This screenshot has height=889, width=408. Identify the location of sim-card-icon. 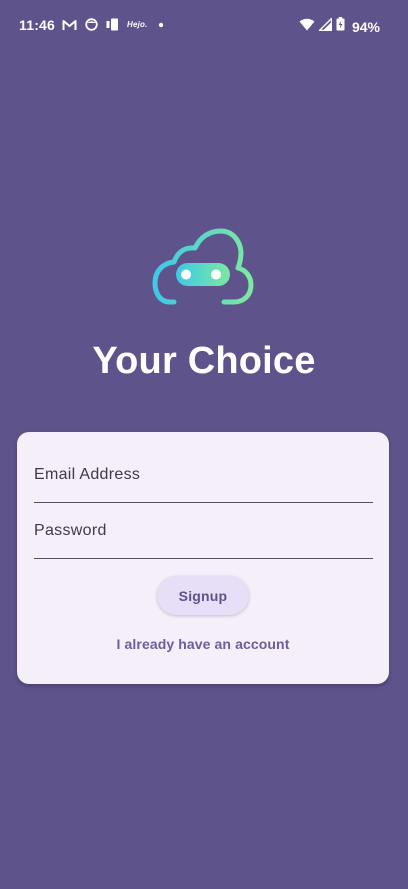
(112, 24).